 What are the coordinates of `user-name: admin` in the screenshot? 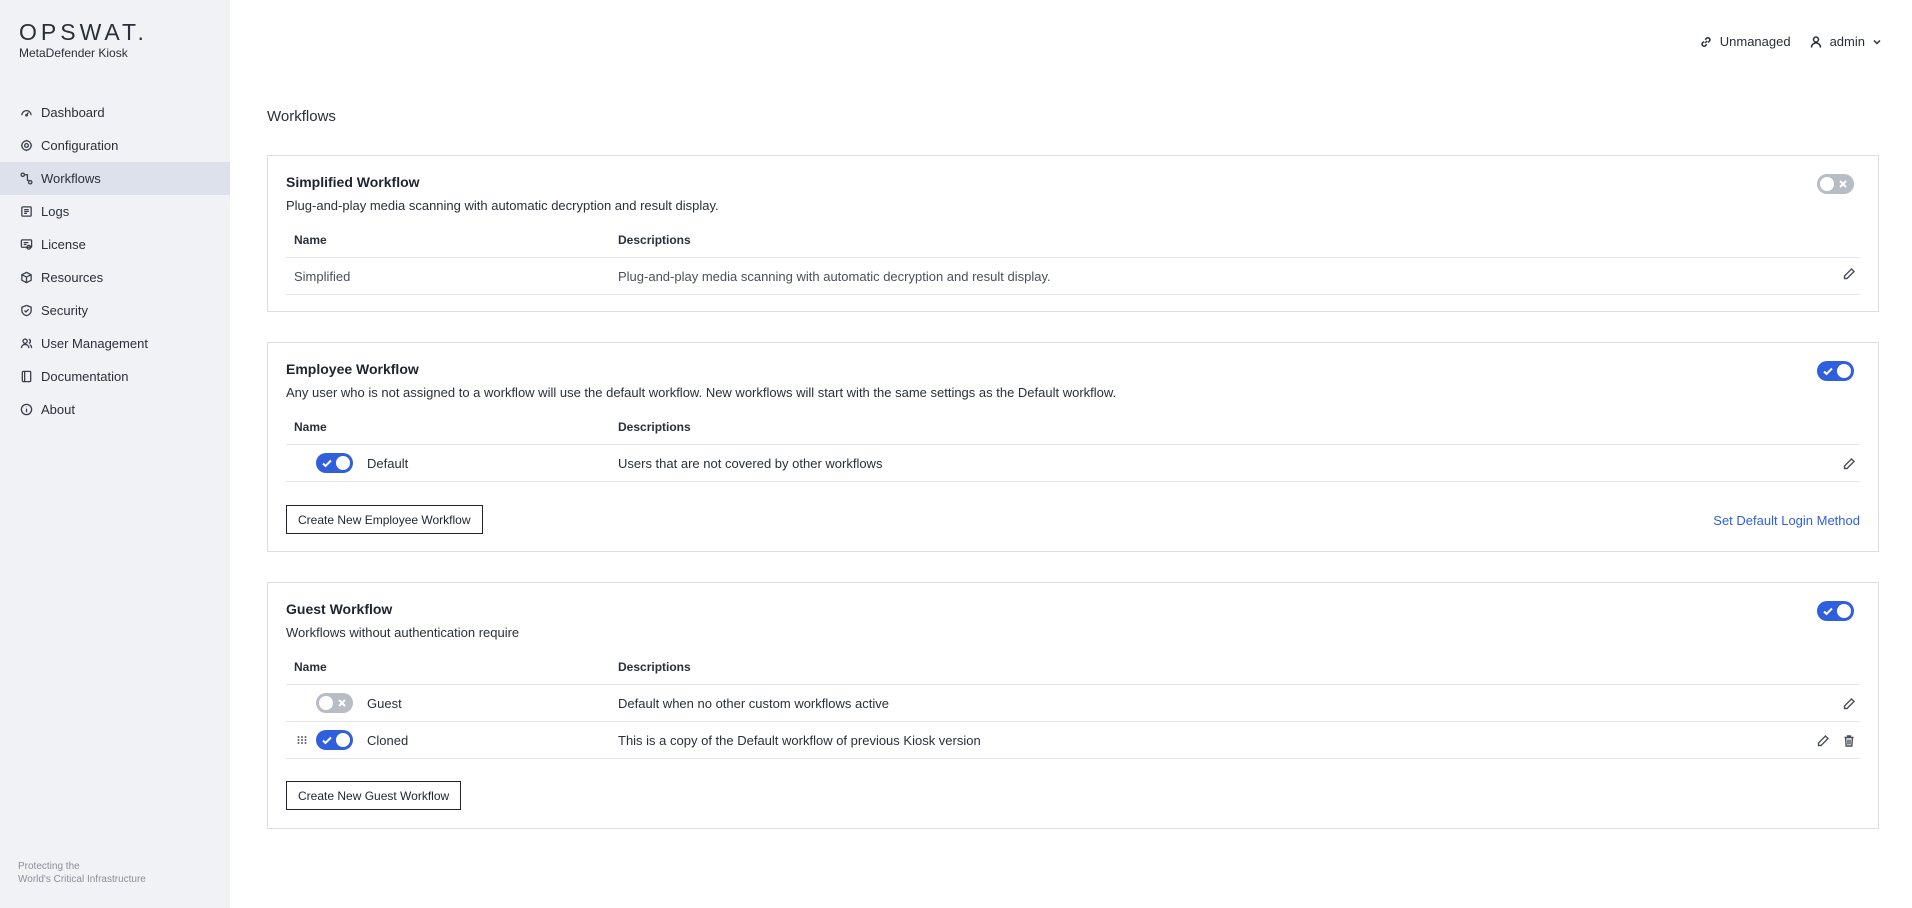 It's located at (1847, 41).